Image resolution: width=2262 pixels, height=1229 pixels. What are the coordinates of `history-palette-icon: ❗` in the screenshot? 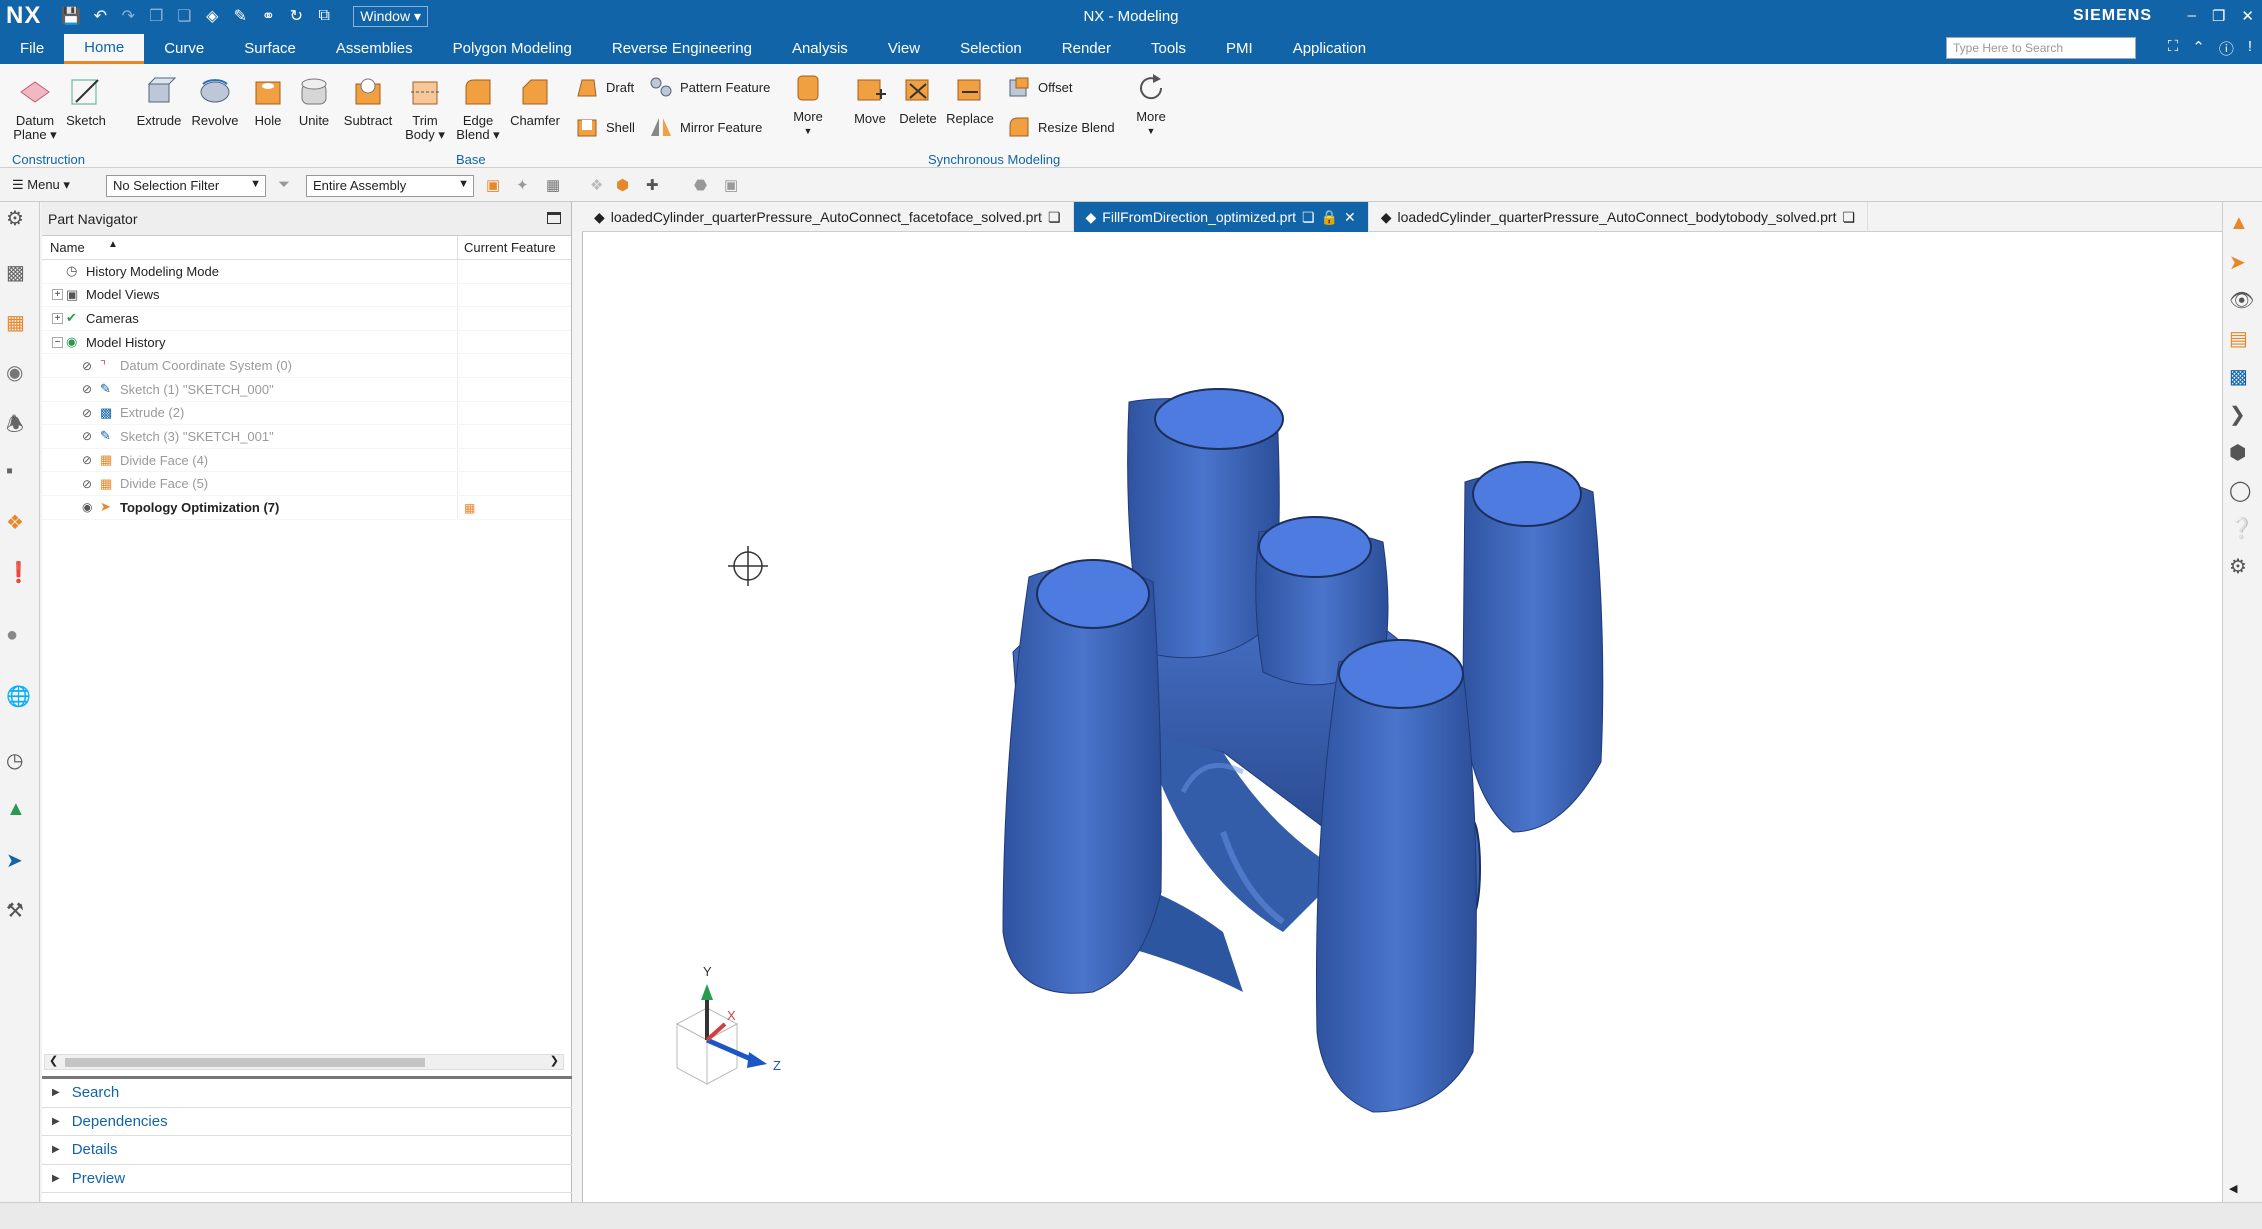 It's located at (20, 574).